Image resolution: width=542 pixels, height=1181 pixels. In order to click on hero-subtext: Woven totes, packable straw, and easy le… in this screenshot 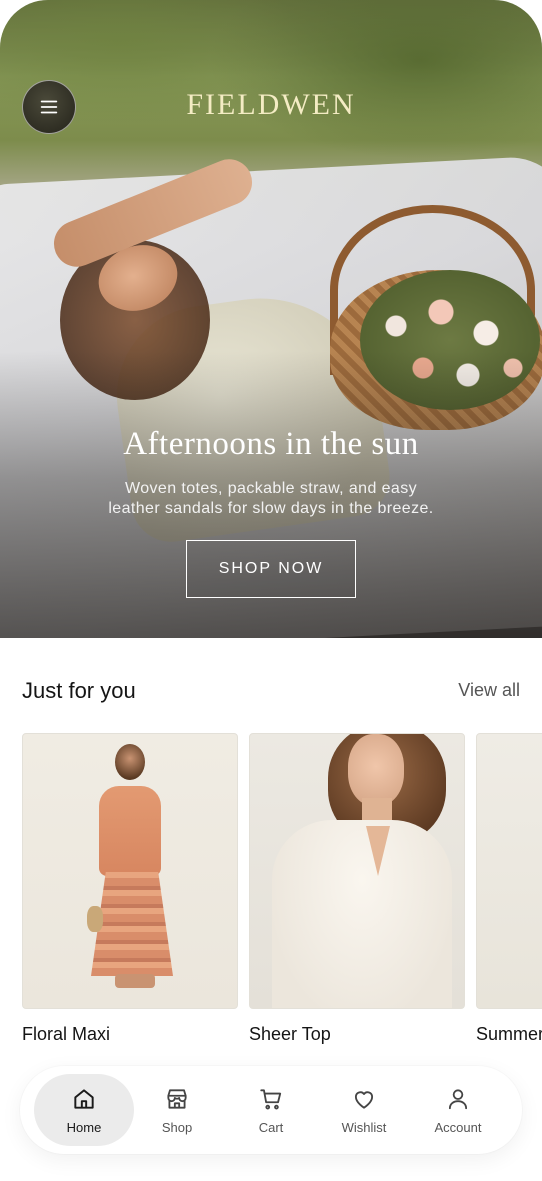, I will do `click(271, 499)`.